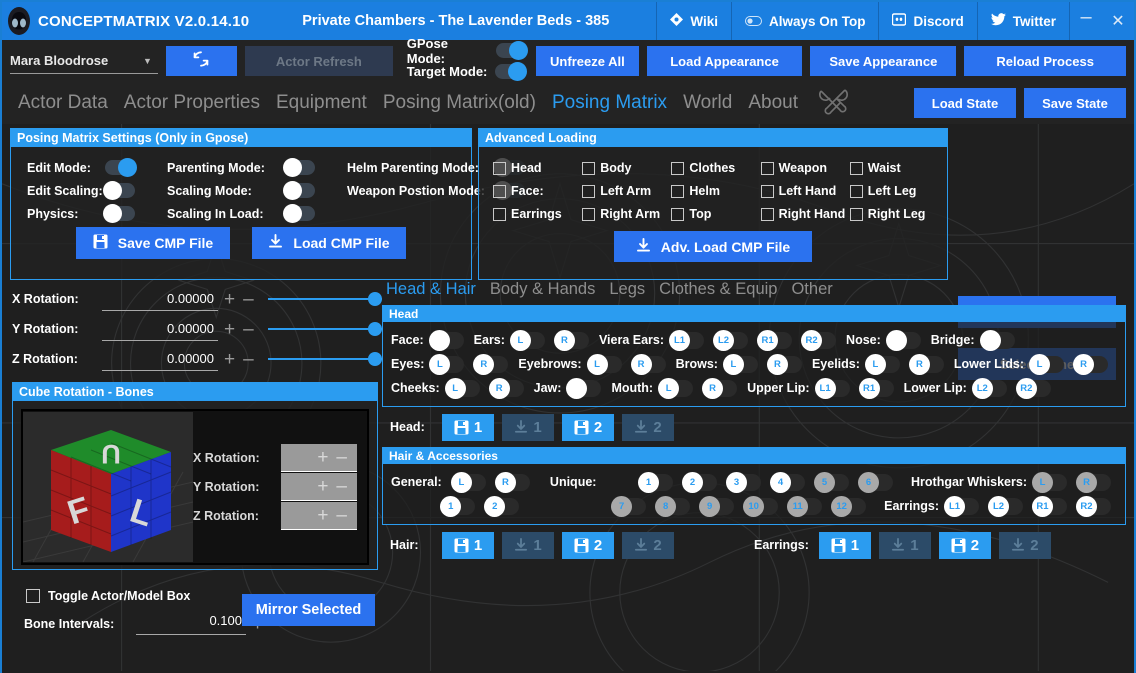 The height and width of the screenshot is (673, 1136). Describe the element at coordinates (1093, 506) in the screenshot. I see `earrings-r2-toggle: R2` at that location.